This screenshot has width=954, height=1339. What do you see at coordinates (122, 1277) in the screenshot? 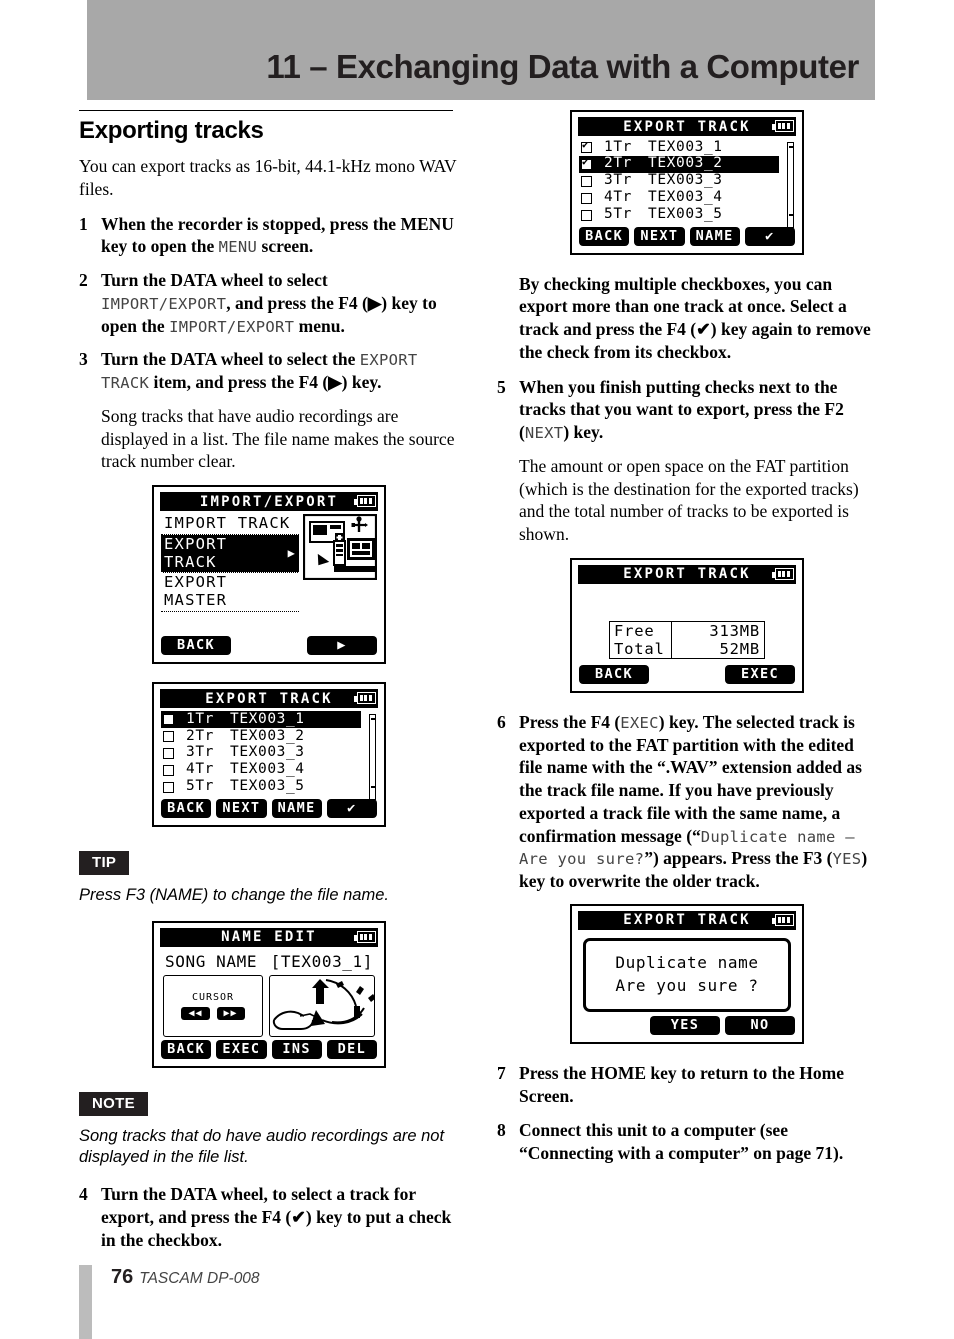
I see `page-number: 76` at bounding box center [122, 1277].